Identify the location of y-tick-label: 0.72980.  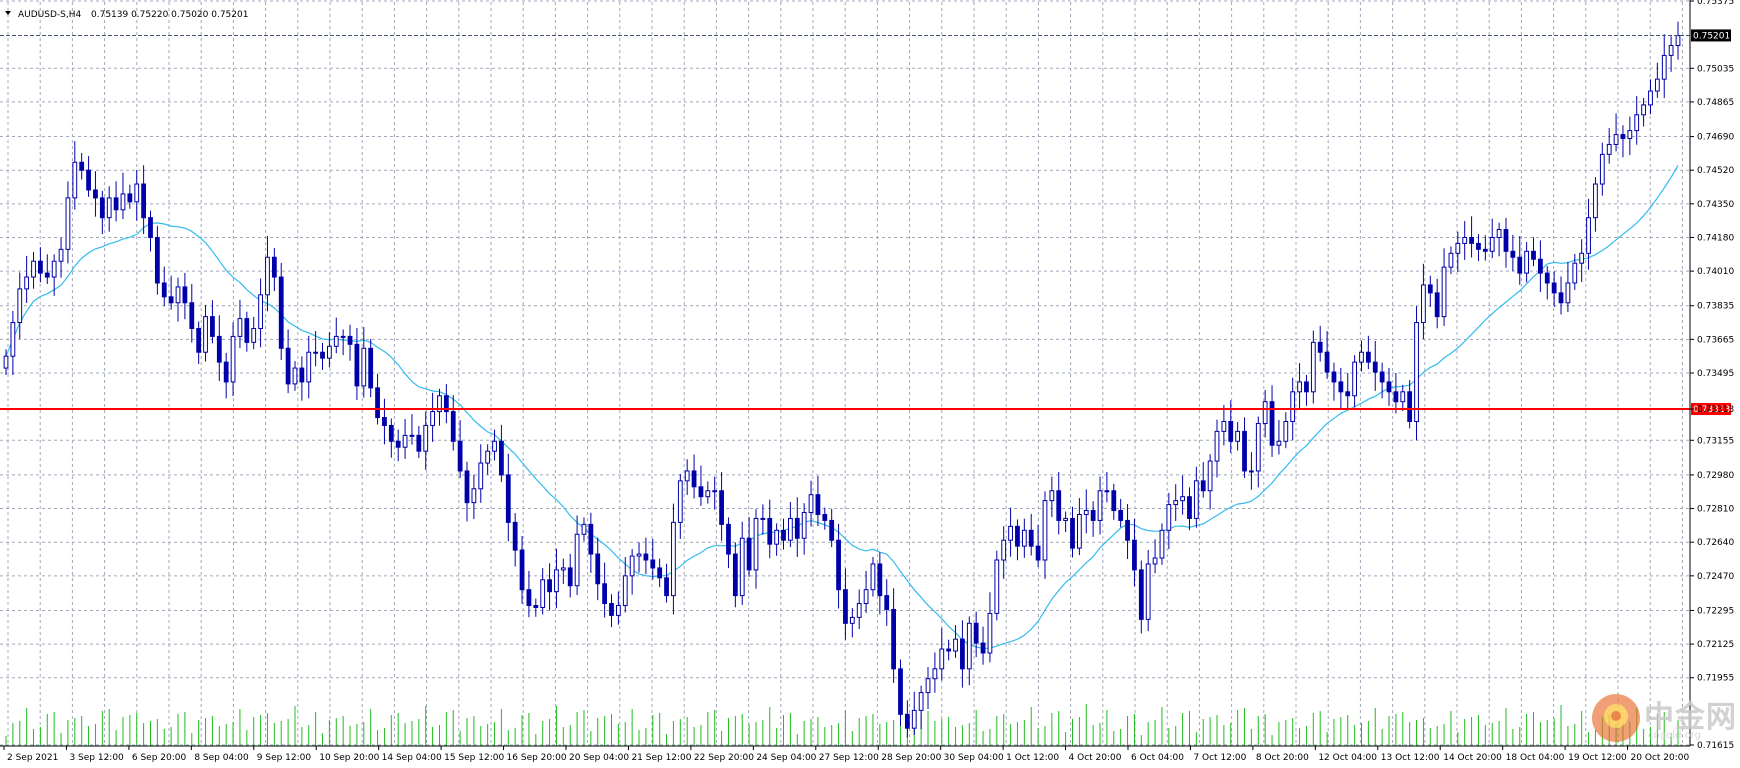
(1715, 476).